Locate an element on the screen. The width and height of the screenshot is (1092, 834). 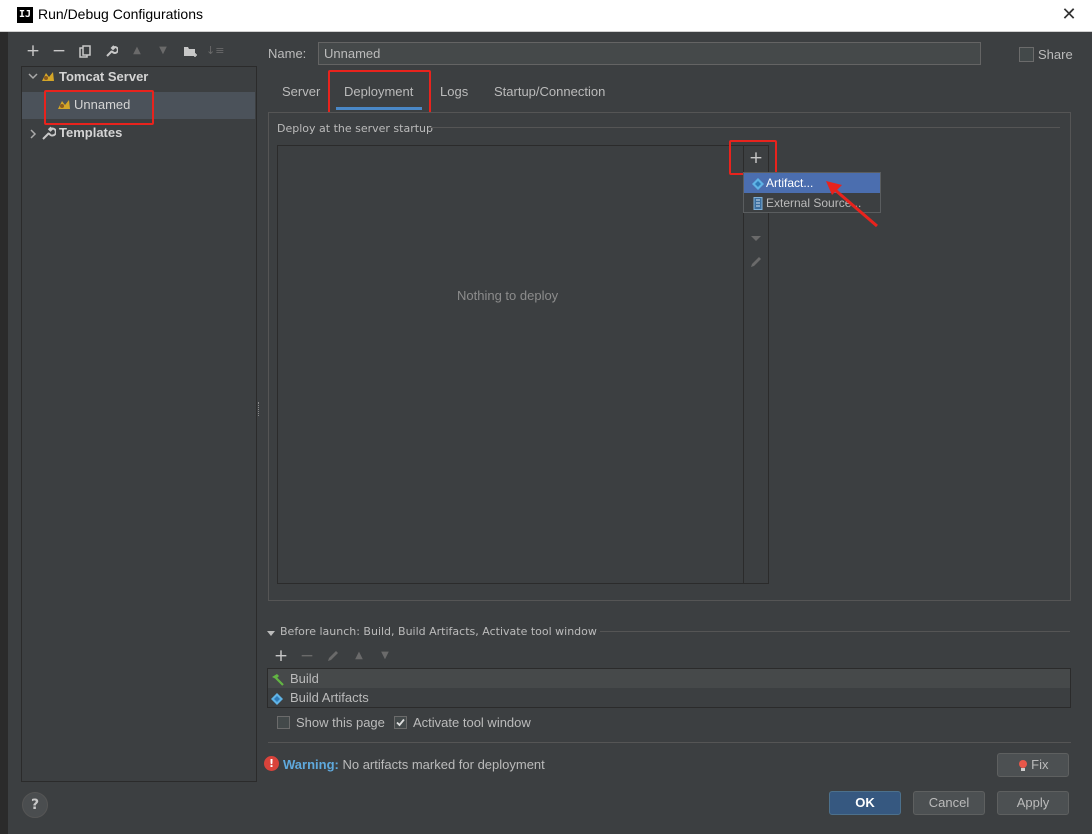
show-page-checkbox is located at coordinates (283, 722).